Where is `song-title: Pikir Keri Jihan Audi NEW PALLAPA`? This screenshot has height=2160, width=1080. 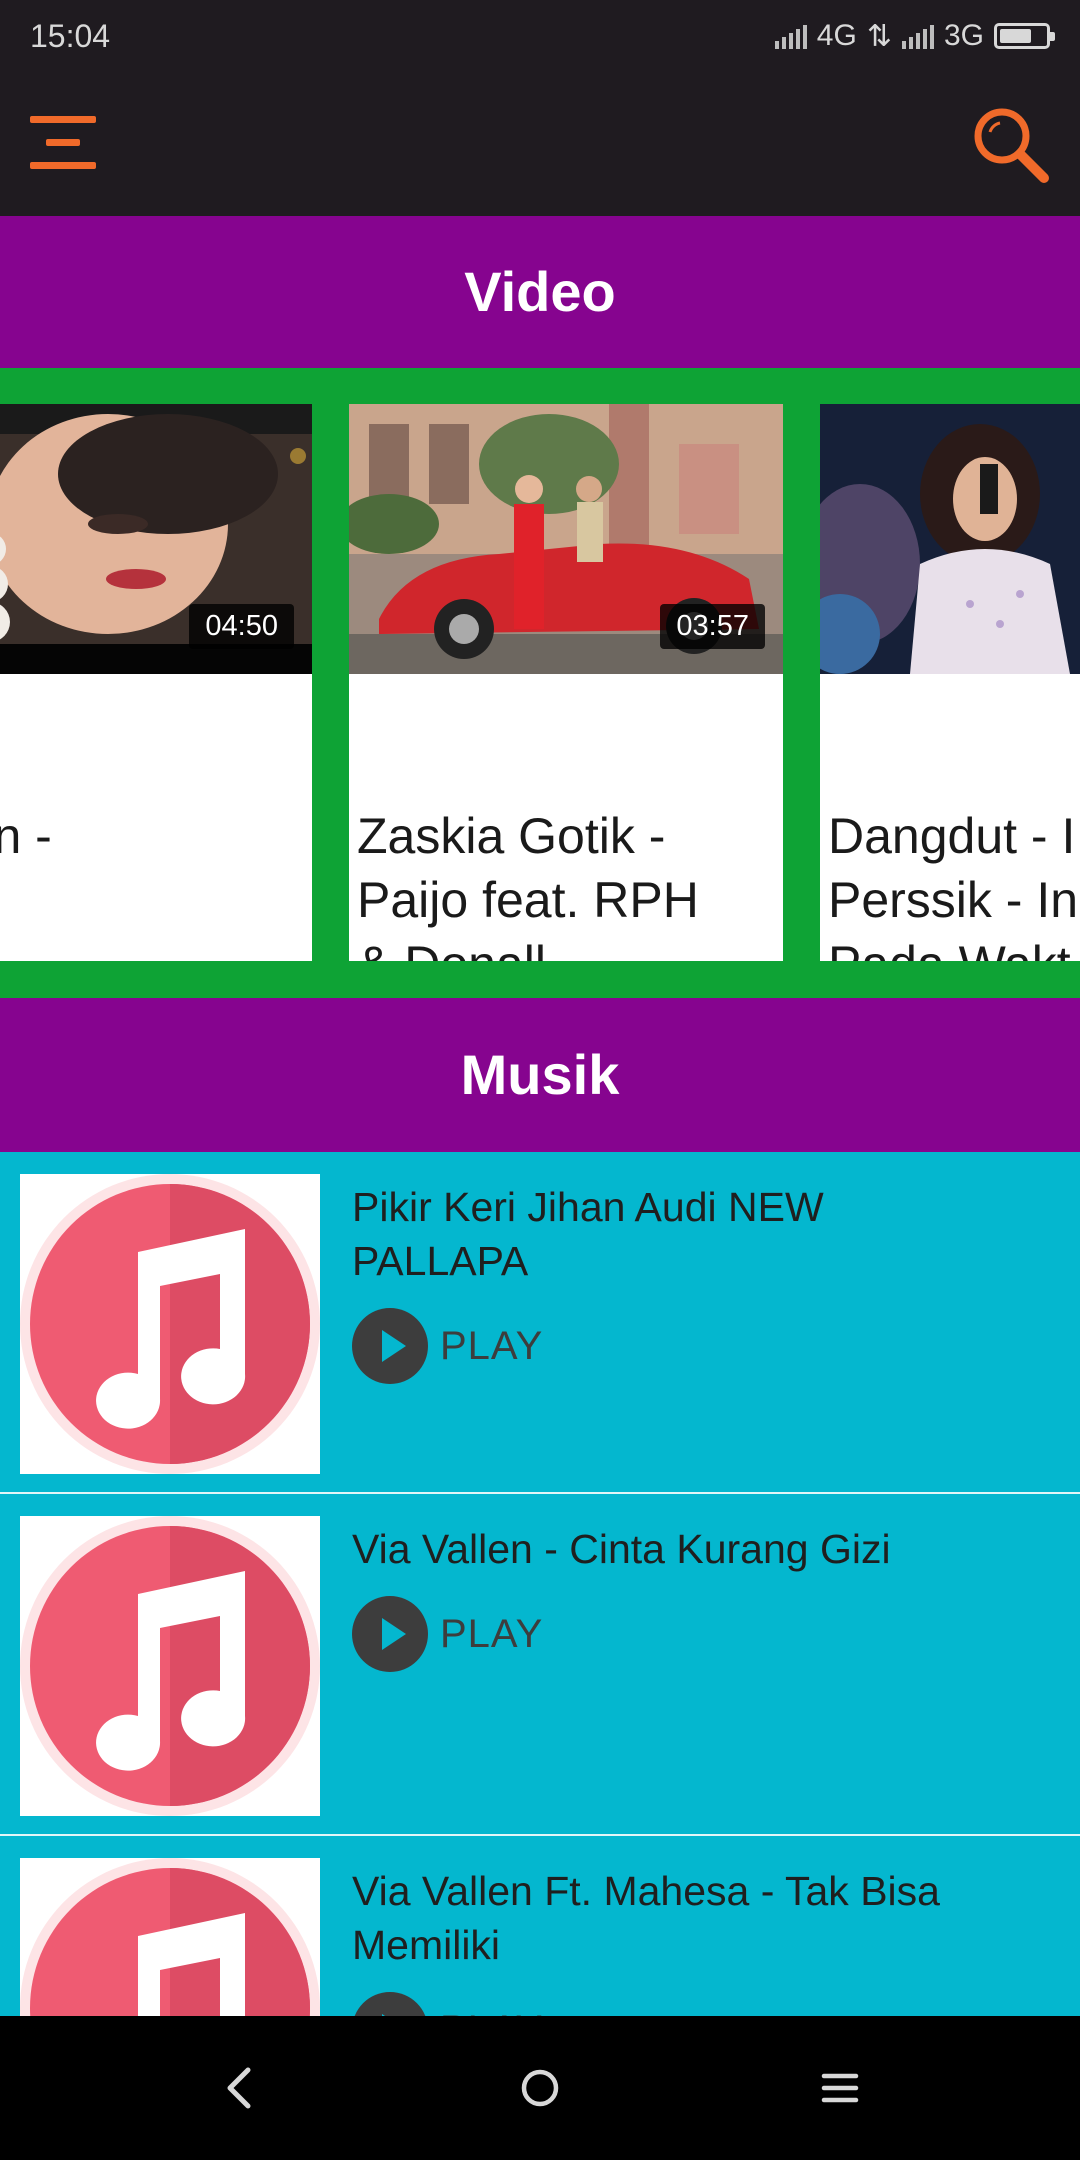
song-title: Pikir Keri Jihan Audi NEW PALLAPA is located at coordinates (588, 1234).